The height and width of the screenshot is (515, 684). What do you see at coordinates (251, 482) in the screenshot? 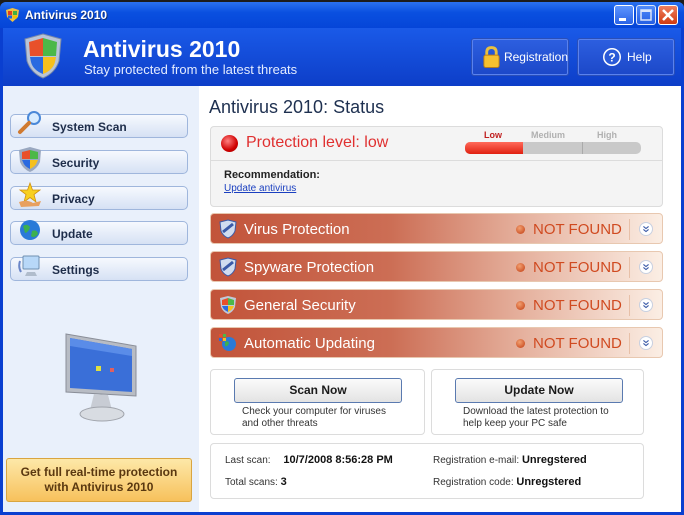
I see `total-scans-label: Total scans:` at bounding box center [251, 482].